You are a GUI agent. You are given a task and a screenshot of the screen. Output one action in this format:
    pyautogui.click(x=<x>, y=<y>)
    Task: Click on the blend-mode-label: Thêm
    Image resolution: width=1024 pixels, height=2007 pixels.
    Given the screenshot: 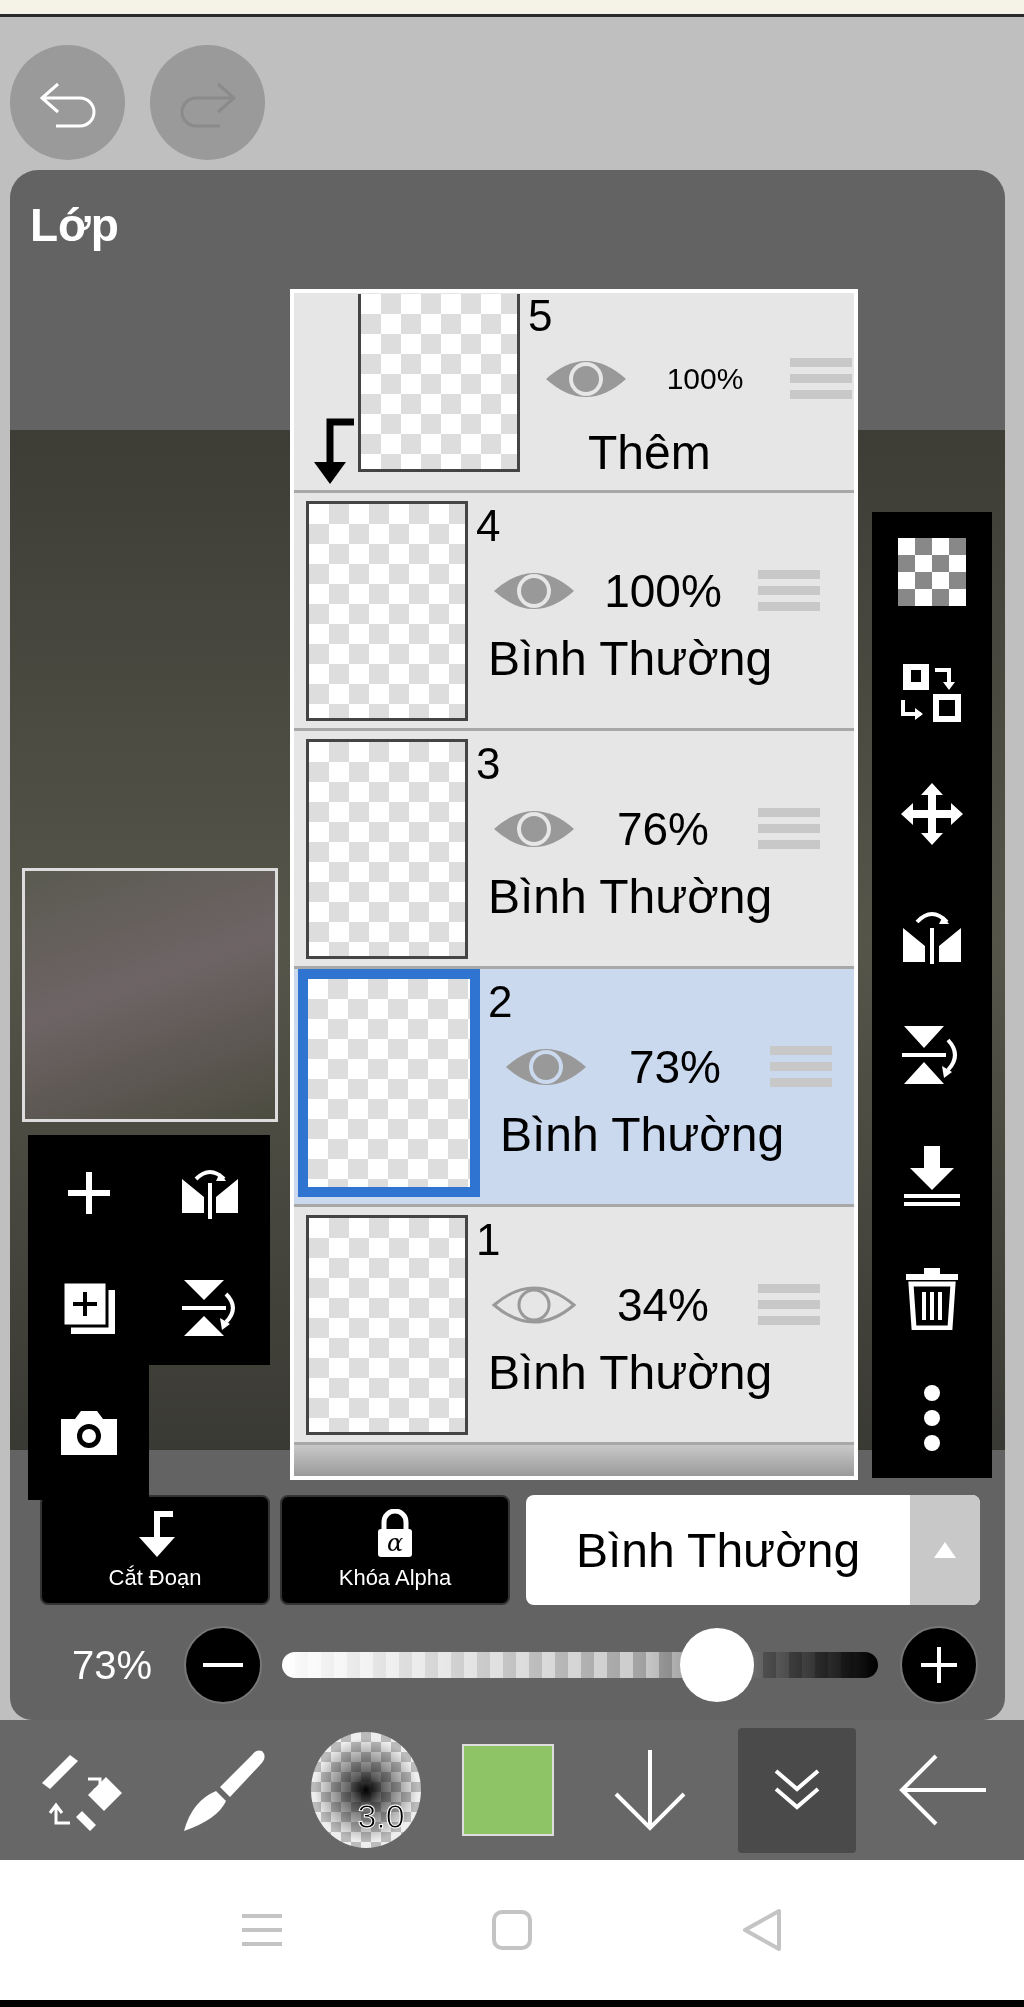 What is the action you would take?
    pyautogui.click(x=650, y=452)
    